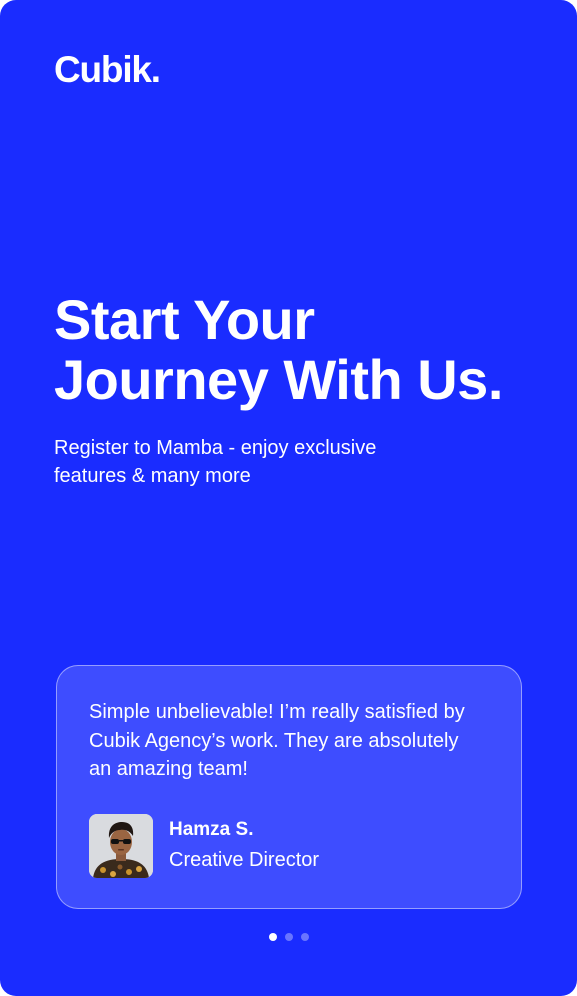 This screenshot has height=996, width=577. Describe the element at coordinates (184, 319) in the screenshot. I see `hero-title-line: Start Your` at that location.